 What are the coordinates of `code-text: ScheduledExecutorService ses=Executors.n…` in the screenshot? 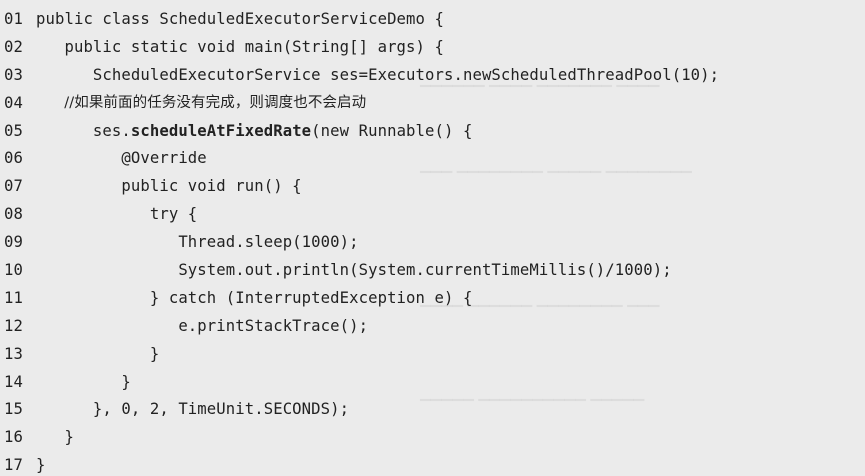 It's located at (378, 74).